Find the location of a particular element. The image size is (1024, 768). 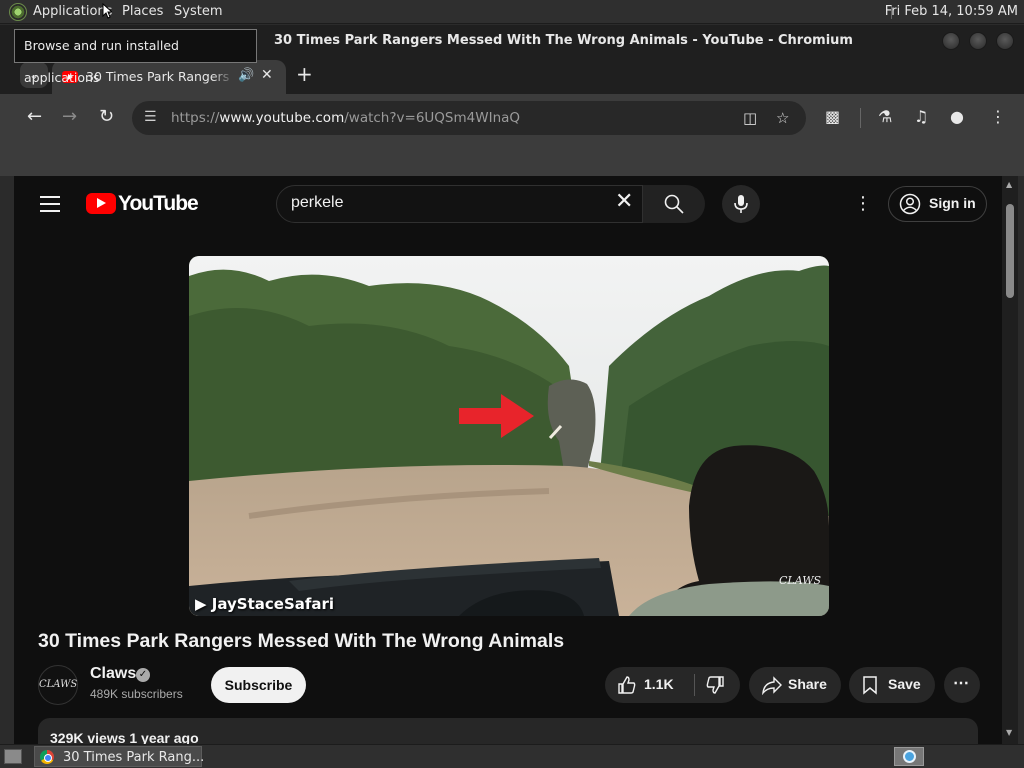

maximize-button is located at coordinates (978, 41).